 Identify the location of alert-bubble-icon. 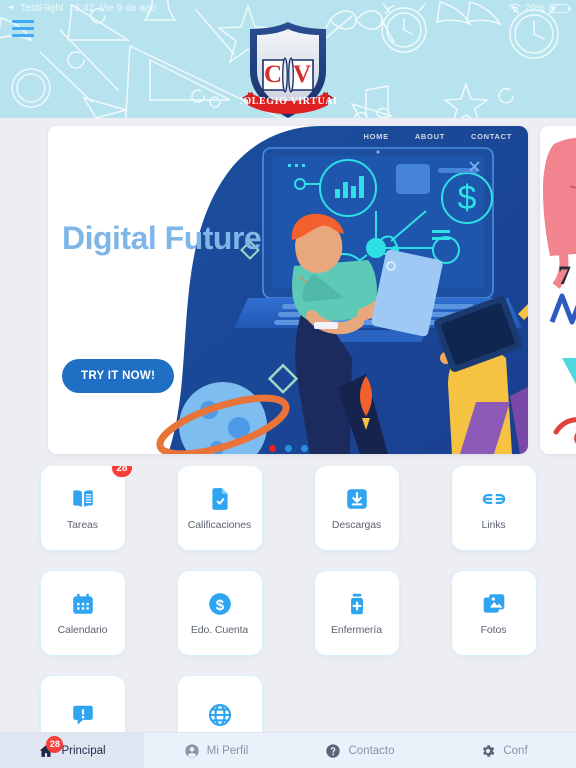
(82, 715).